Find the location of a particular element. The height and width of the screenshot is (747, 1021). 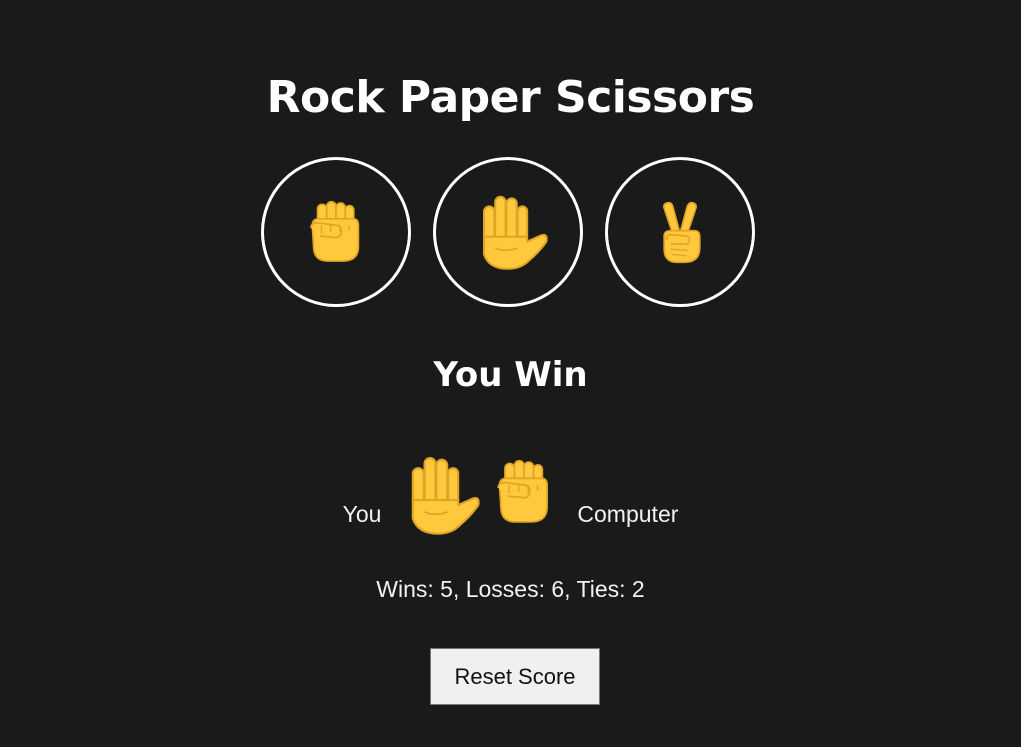

reset-score-button: Reset Score is located at coordinates (515, 676).